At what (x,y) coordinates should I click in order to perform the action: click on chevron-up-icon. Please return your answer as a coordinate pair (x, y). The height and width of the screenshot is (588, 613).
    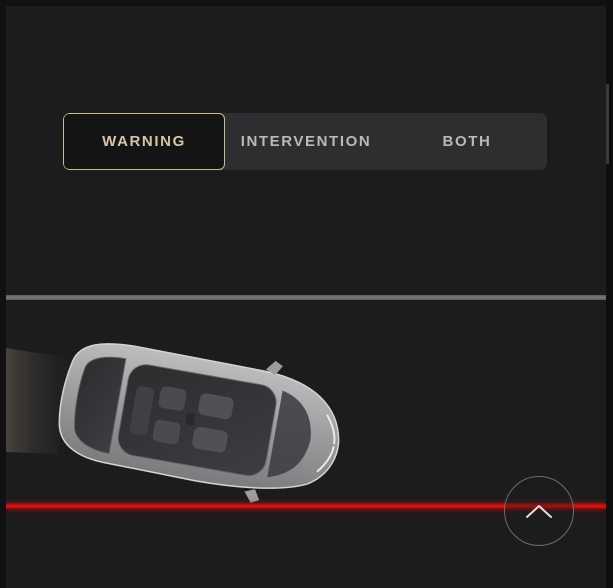
    Looking at the image, I should click on (539, 511).